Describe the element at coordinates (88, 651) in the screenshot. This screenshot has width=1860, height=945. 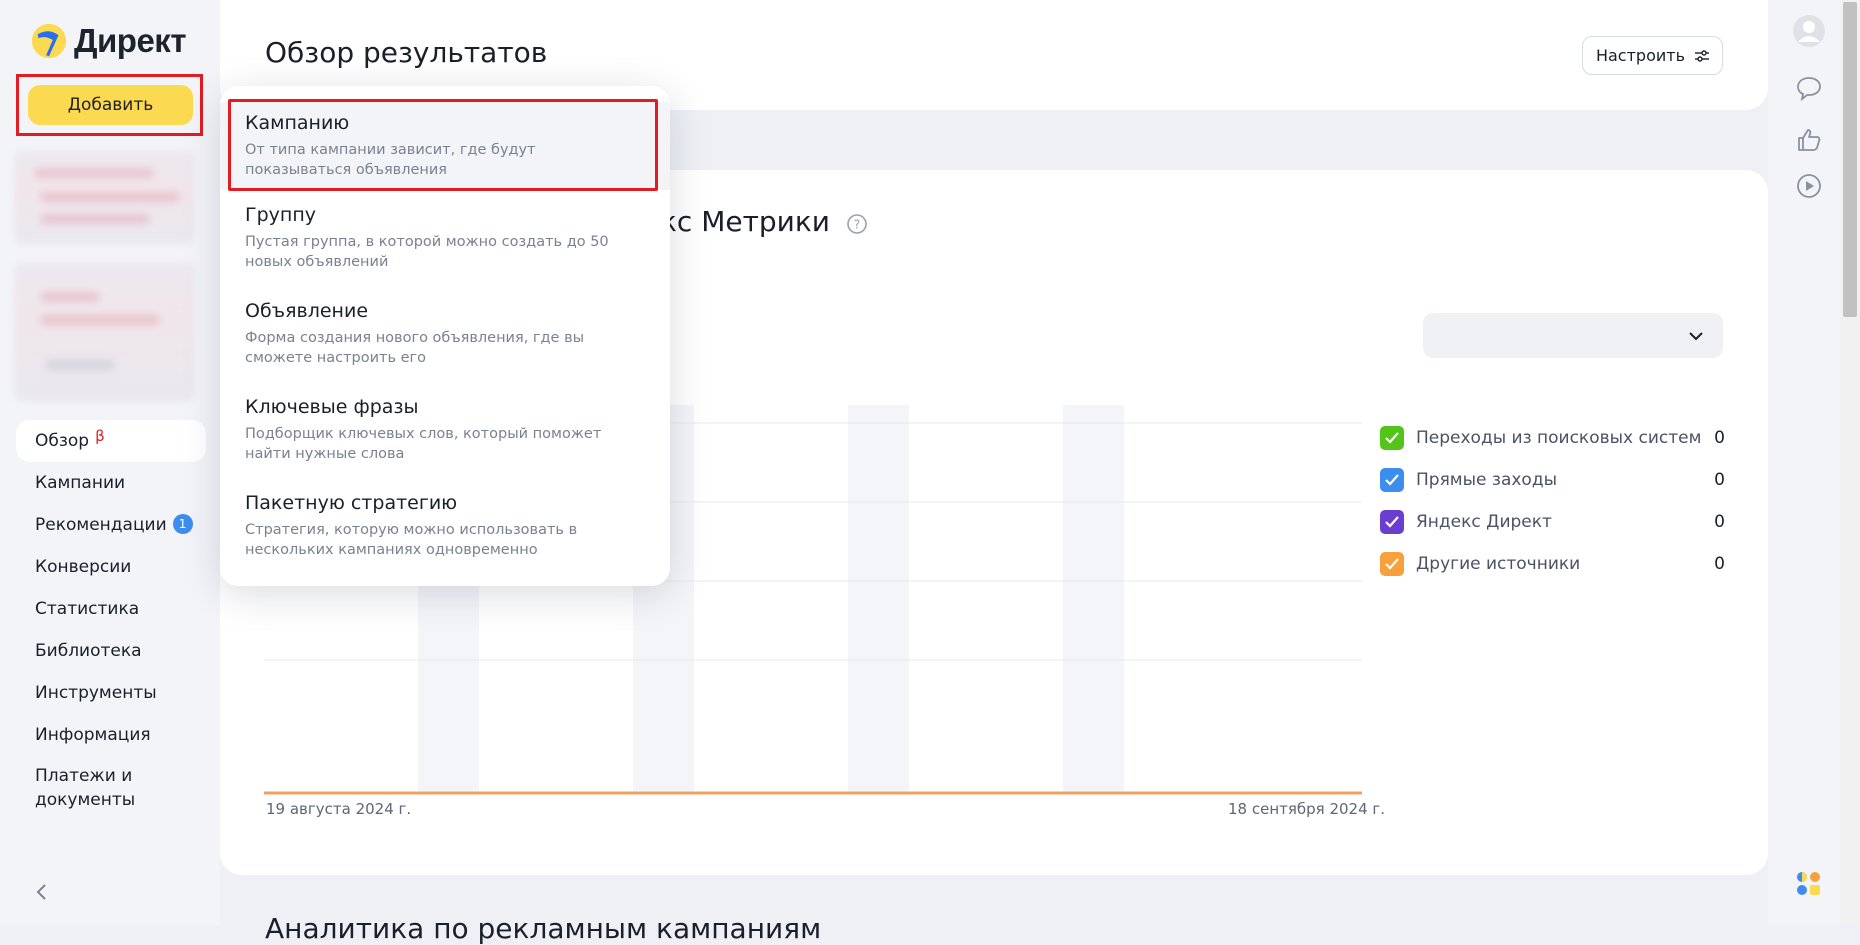
I see `nav-item-label: Библиотека` at that location.